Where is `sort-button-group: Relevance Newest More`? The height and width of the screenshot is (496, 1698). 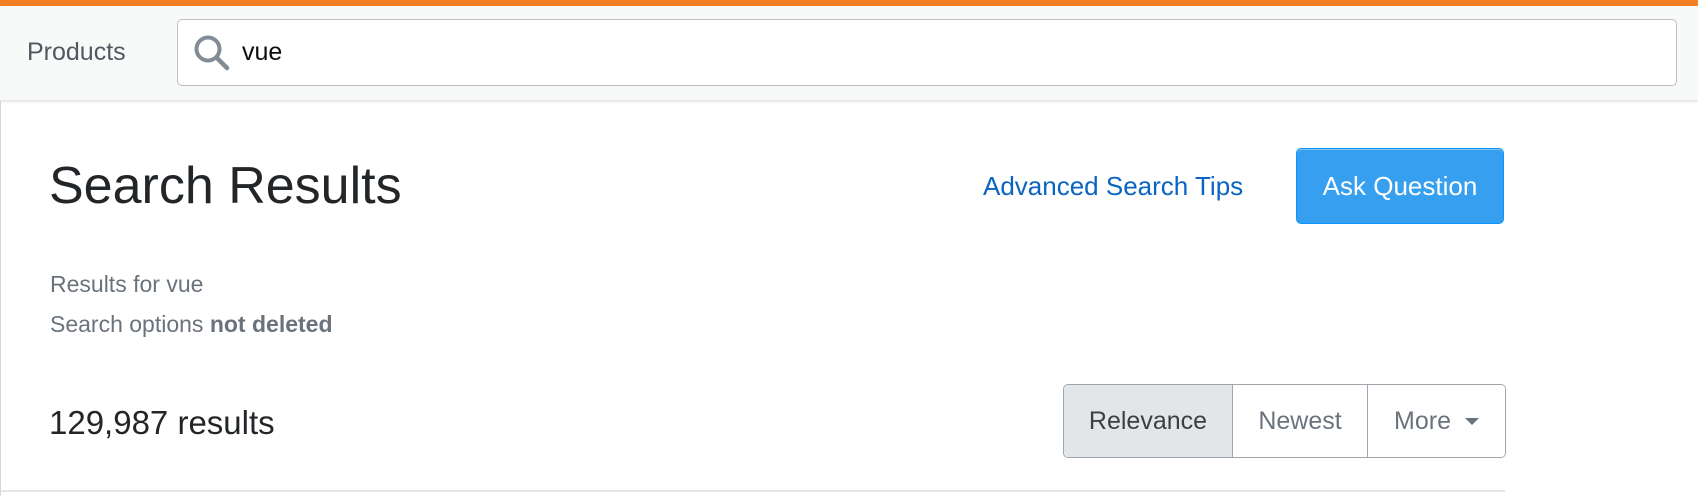
sort-button-group: Relevance Newest More is located at coordinates (1284, 421).